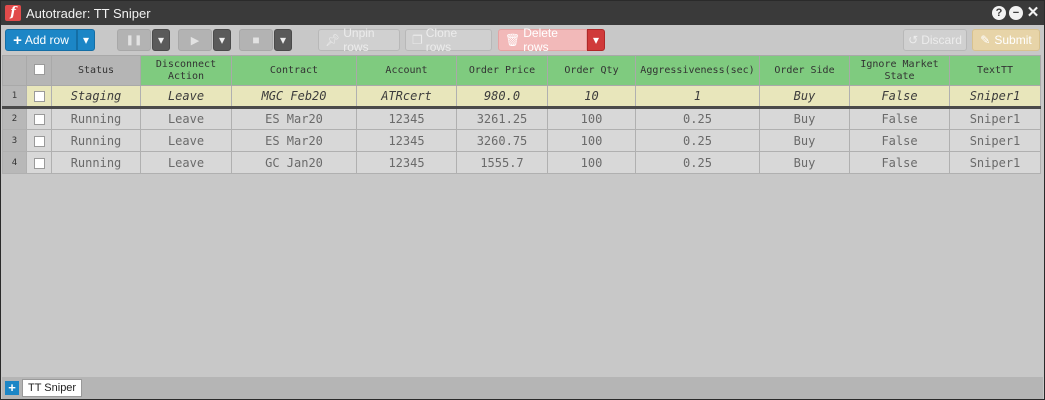 The width and height of the screenshot is (1045, 400). What do you see at coordinates (441, 40) in the screenshot?
I see `clone-rows-label: Clone rows` at bounding box center [441, 40].